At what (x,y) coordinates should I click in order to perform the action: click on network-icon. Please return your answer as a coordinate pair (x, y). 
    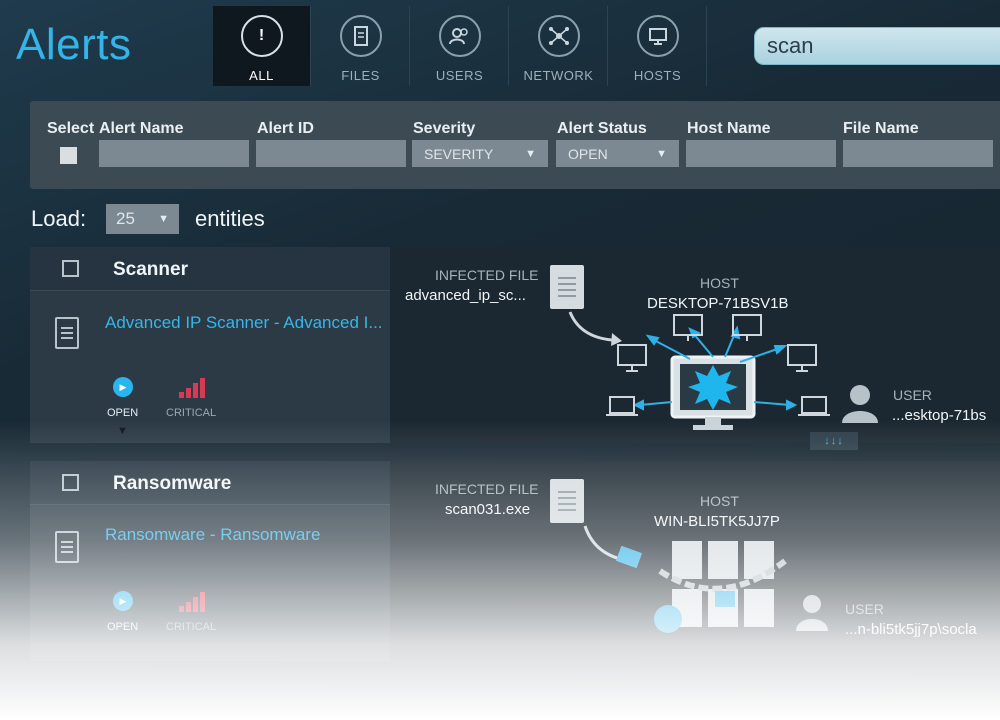
    Looking at the image, I should click on (558, 36).